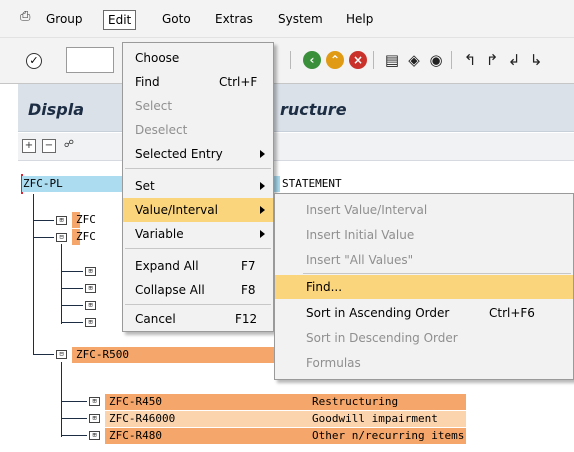 The image size is (574, 452). What do you see at coordinates (176, 19) in the screenshot?
I see `menu-goto: Goto` at bounding box center [176, 19].